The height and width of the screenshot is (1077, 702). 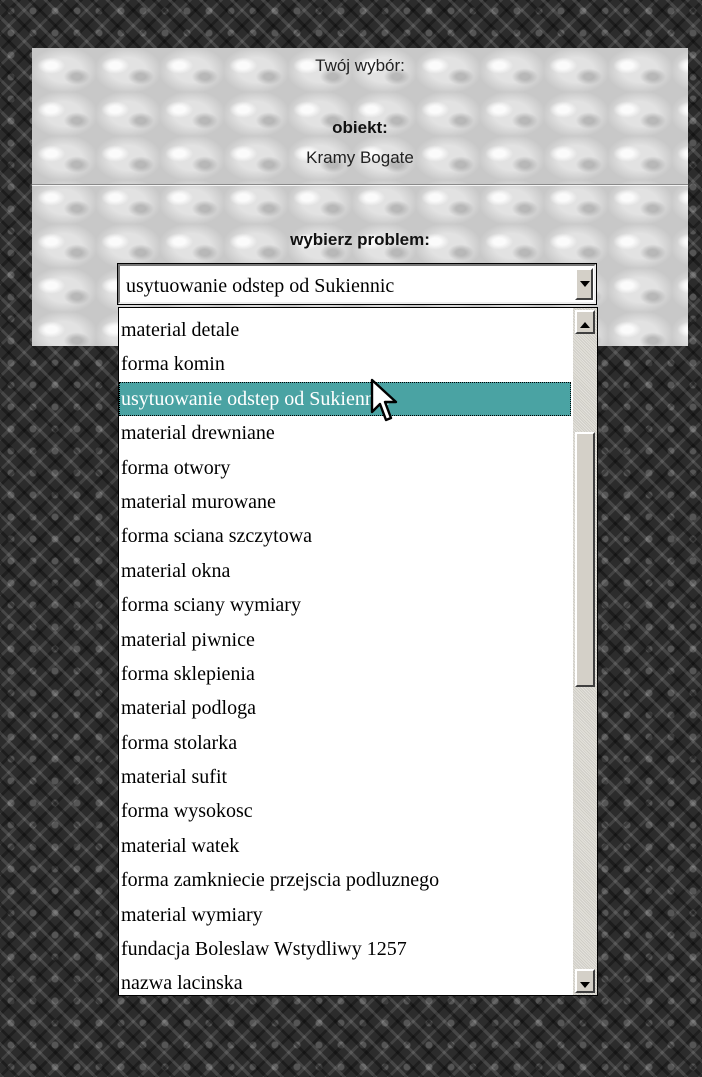 What do you see at coordinates (360, 185) in the screenshot?
I see `divider` at bounding box center [360, 185].